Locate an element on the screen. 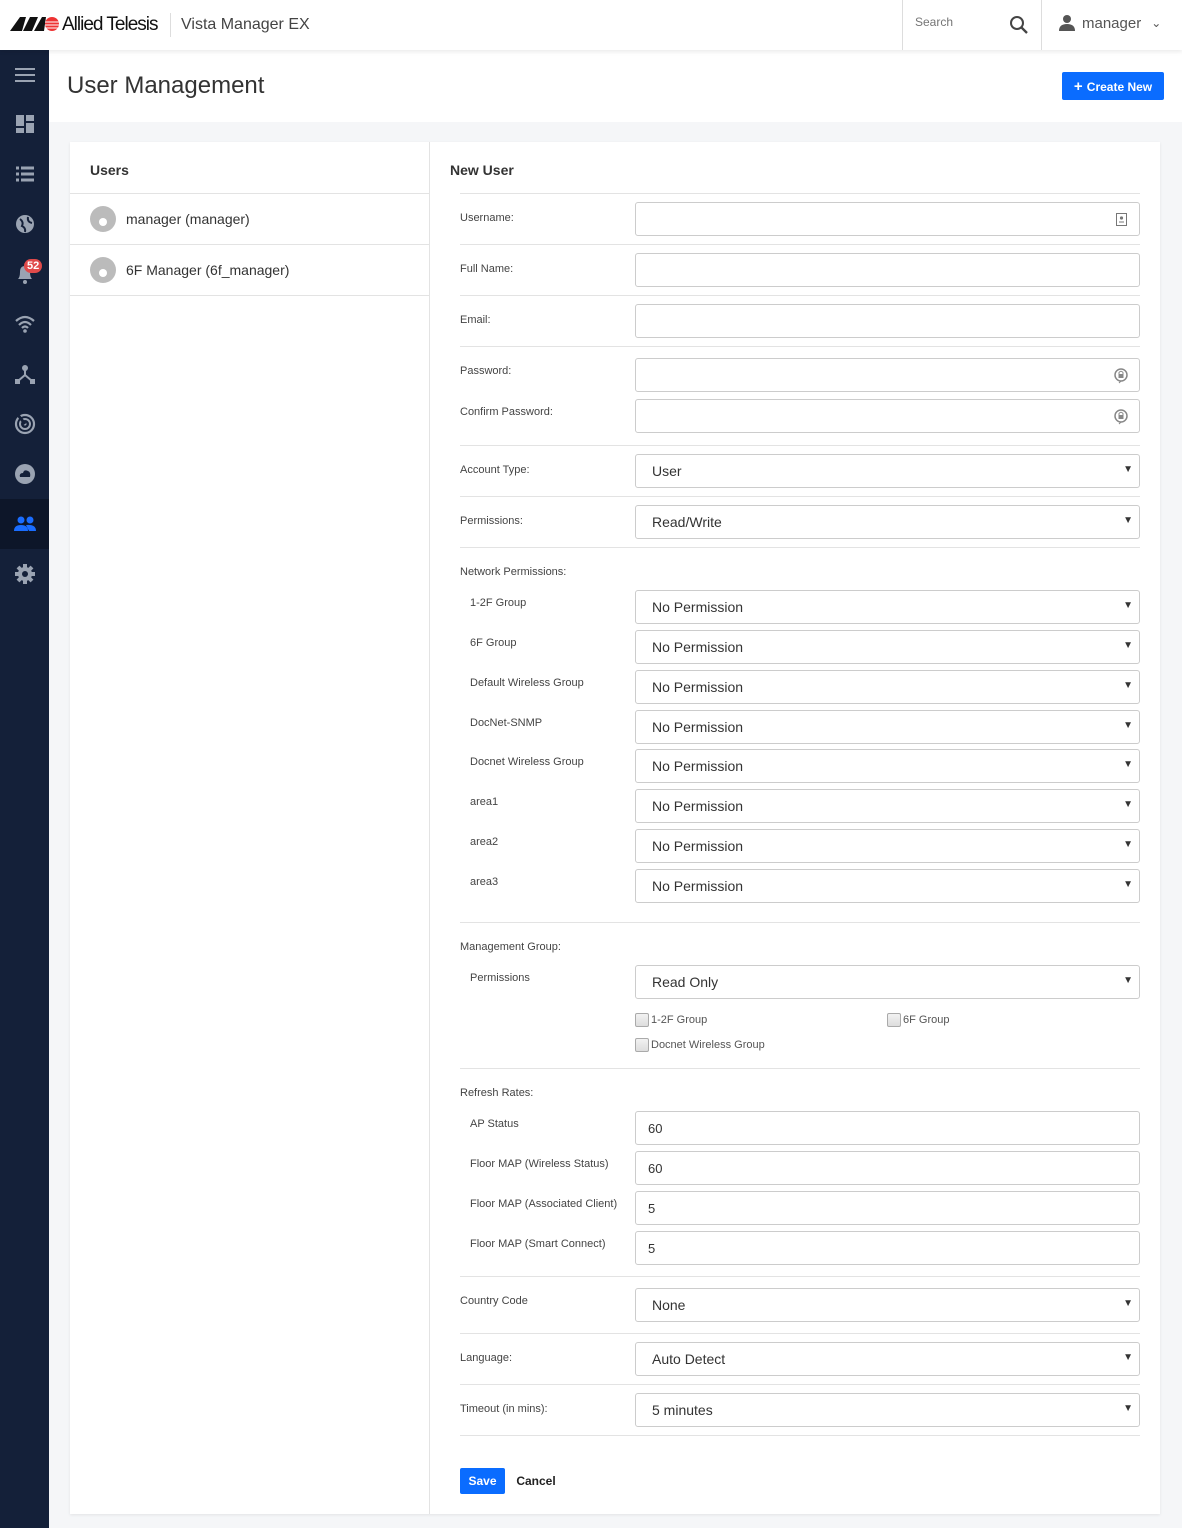 Image resolution: width=1182 pixels, height=1528 pixels. sidebar-item-radar is located at coordinates (24, 424).